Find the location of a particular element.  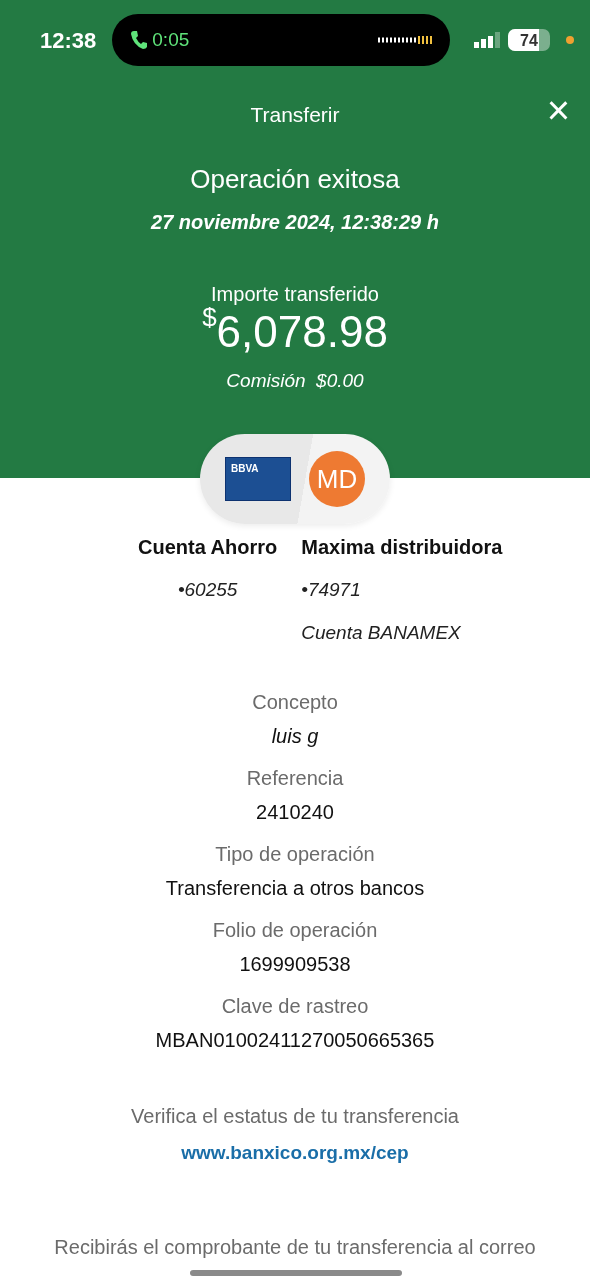

source-account-number: •60255 is located at coordinates (207, 590).